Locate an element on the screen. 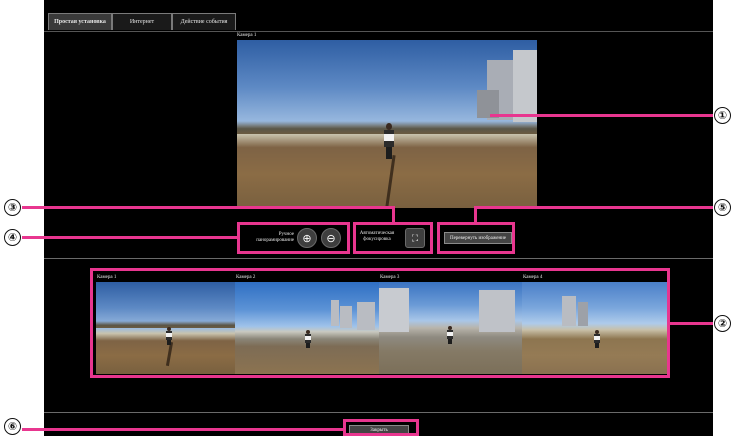  callout-3: ③ is located at coordinates (12, 207).